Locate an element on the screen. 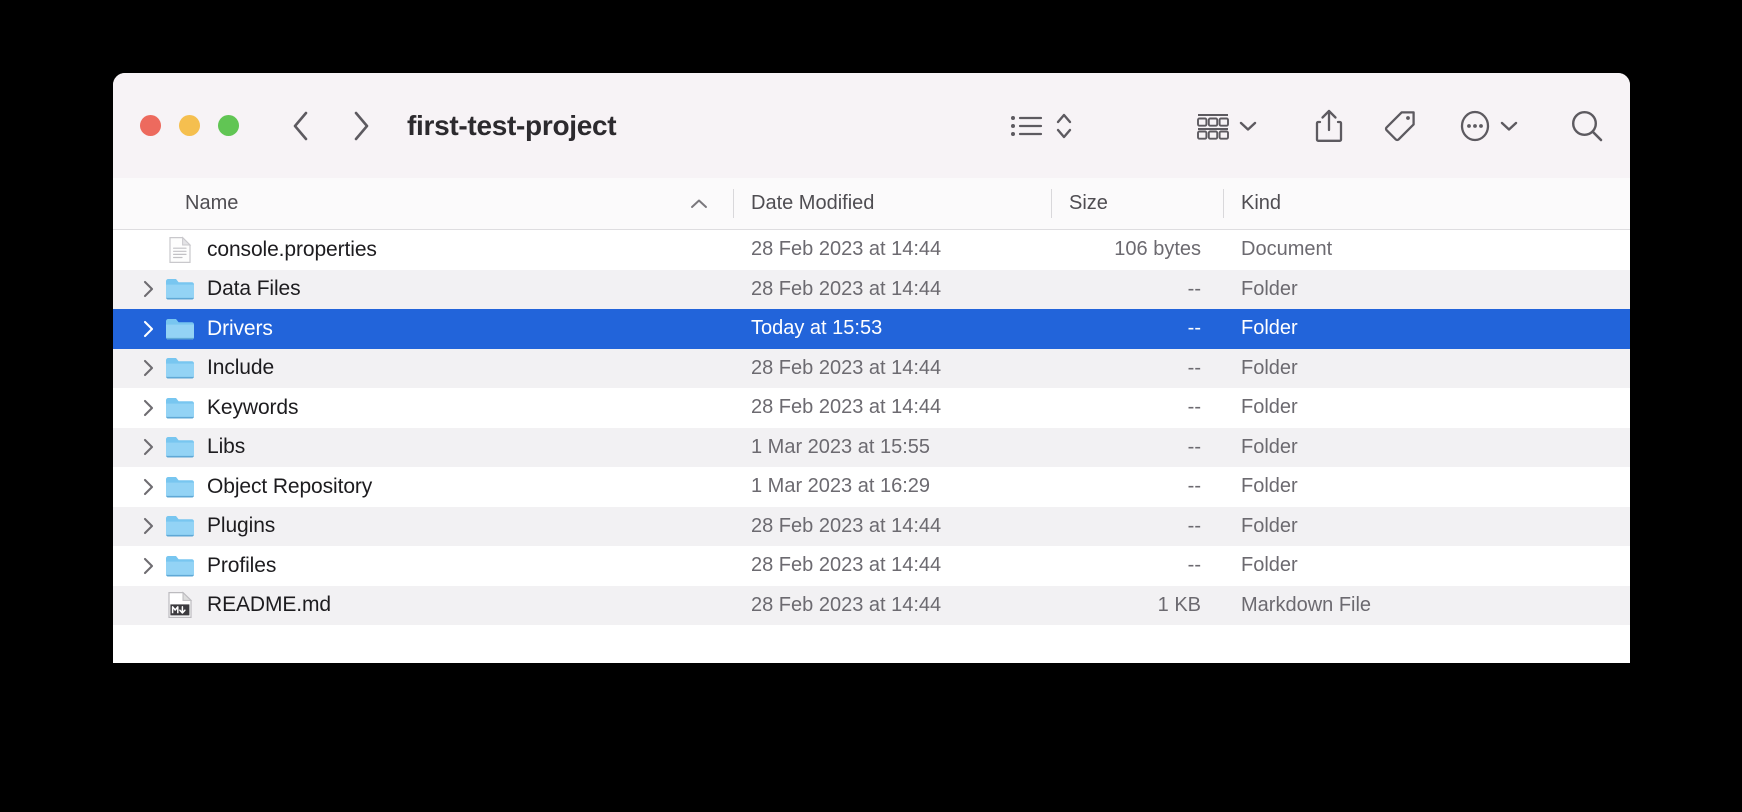 This screenshot has width=1742, height=812. file-name-cell: Keywords is located at coordinates (423, 408).